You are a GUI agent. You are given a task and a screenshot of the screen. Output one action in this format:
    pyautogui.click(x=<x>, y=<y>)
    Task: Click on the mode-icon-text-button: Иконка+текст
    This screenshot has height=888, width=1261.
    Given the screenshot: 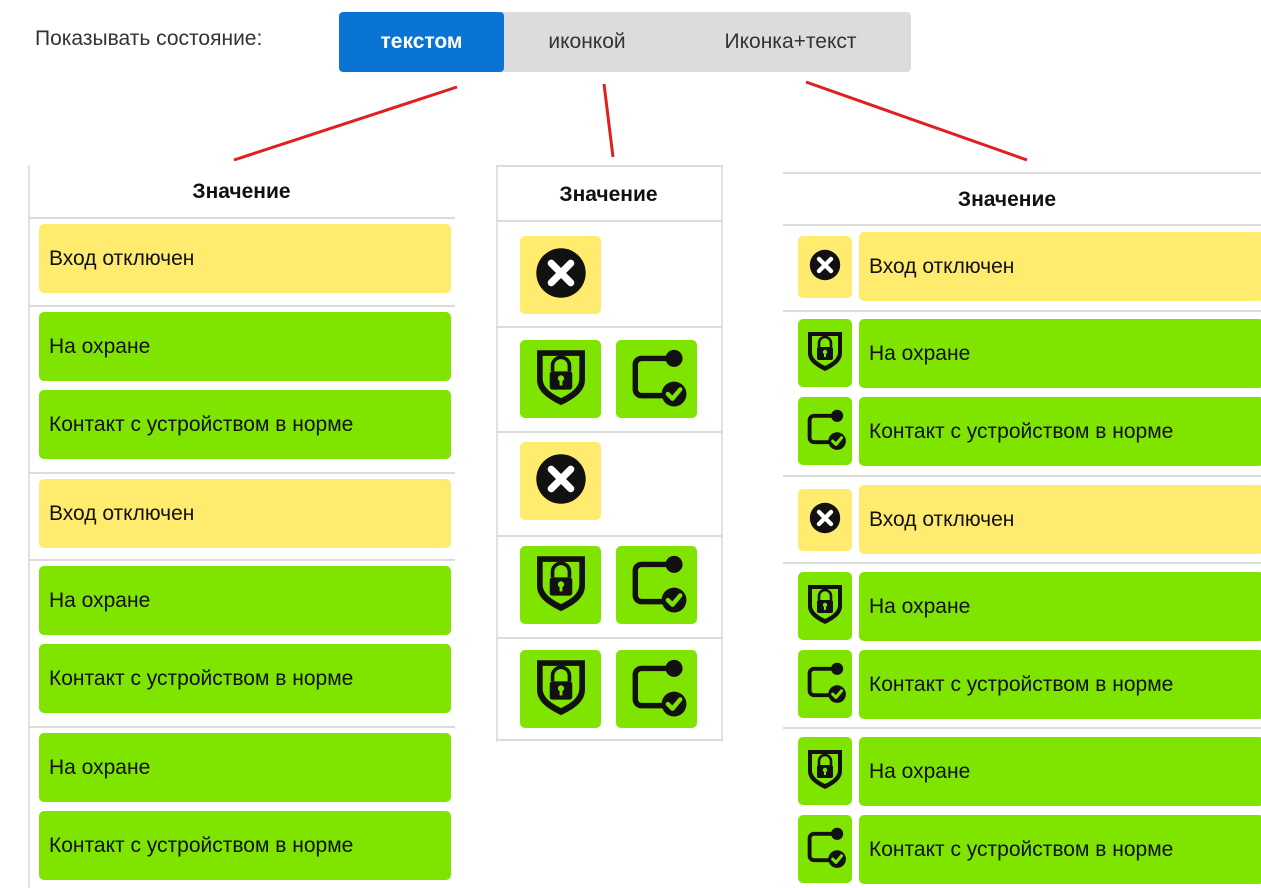 What is the action you would take?
    pyautogui.click(x=790, y=42)
    